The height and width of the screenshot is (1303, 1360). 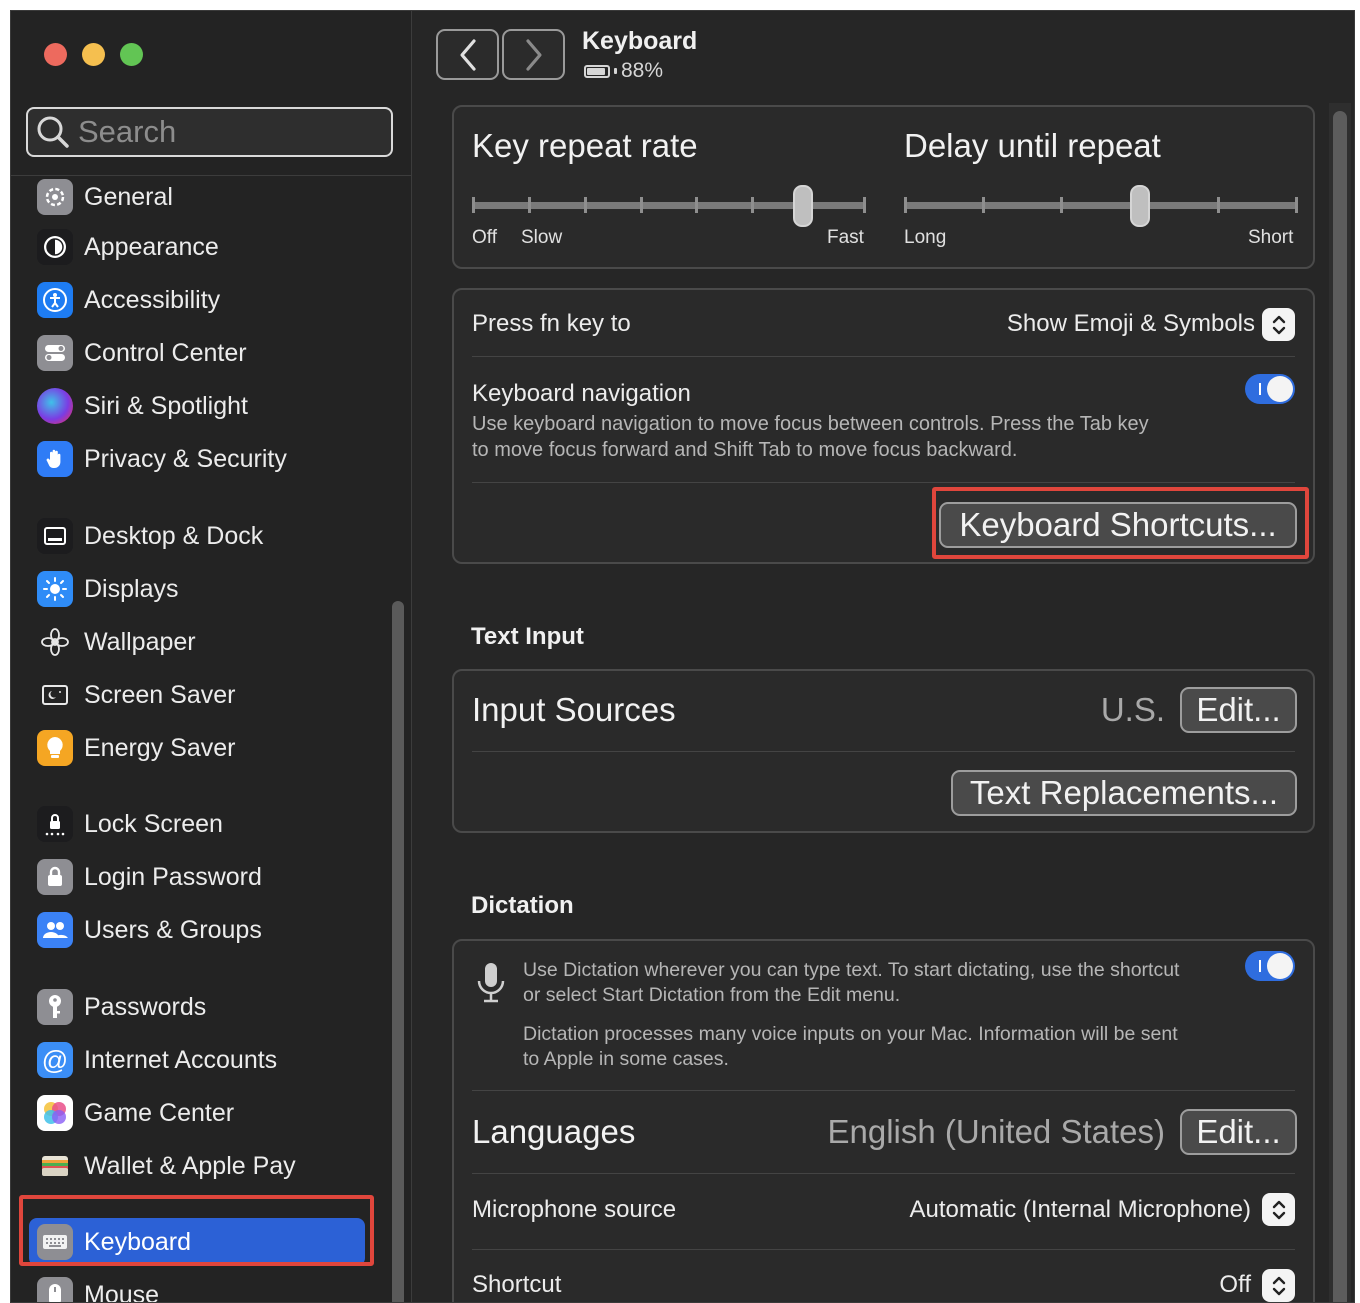 What do you see at coordinates (93, 54) in the screenshot?
I see `minimize-window-button` at bounding box center [93, 54].